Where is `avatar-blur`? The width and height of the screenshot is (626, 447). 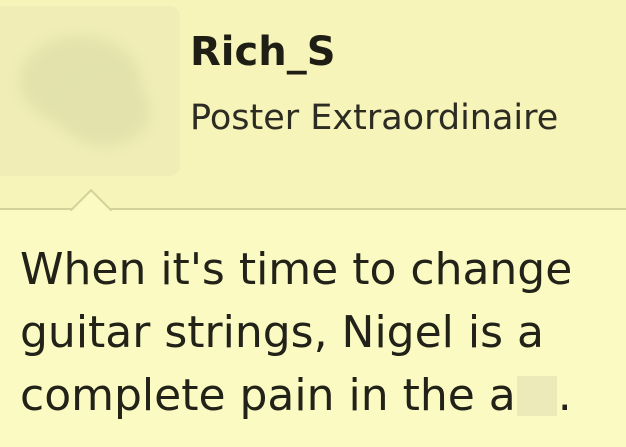
avatar-blur is located at coordinates (105, 111).